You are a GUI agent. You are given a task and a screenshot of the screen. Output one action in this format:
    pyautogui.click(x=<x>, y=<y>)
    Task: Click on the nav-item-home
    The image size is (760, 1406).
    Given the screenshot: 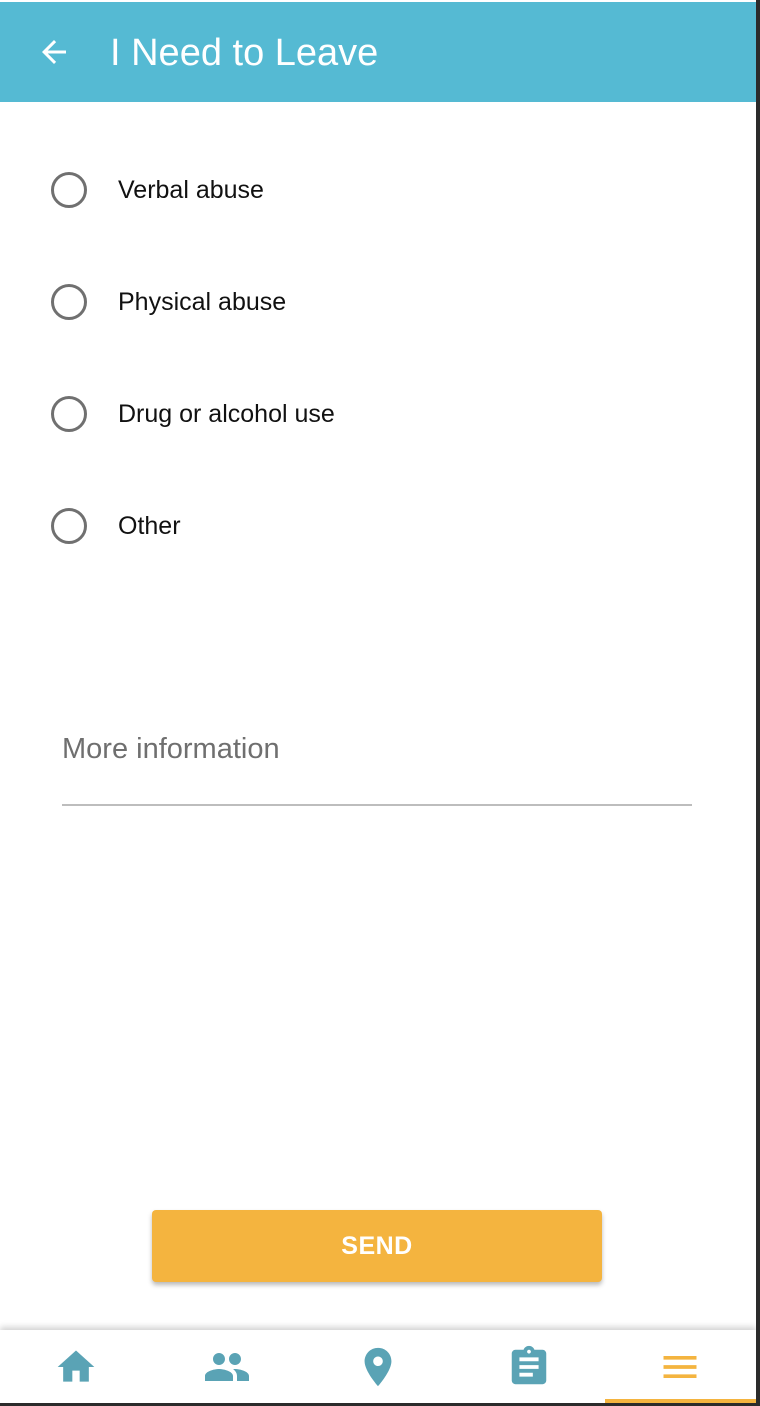 What is the action you would take?
    pyautogui.click(x=75, y=1366)
    